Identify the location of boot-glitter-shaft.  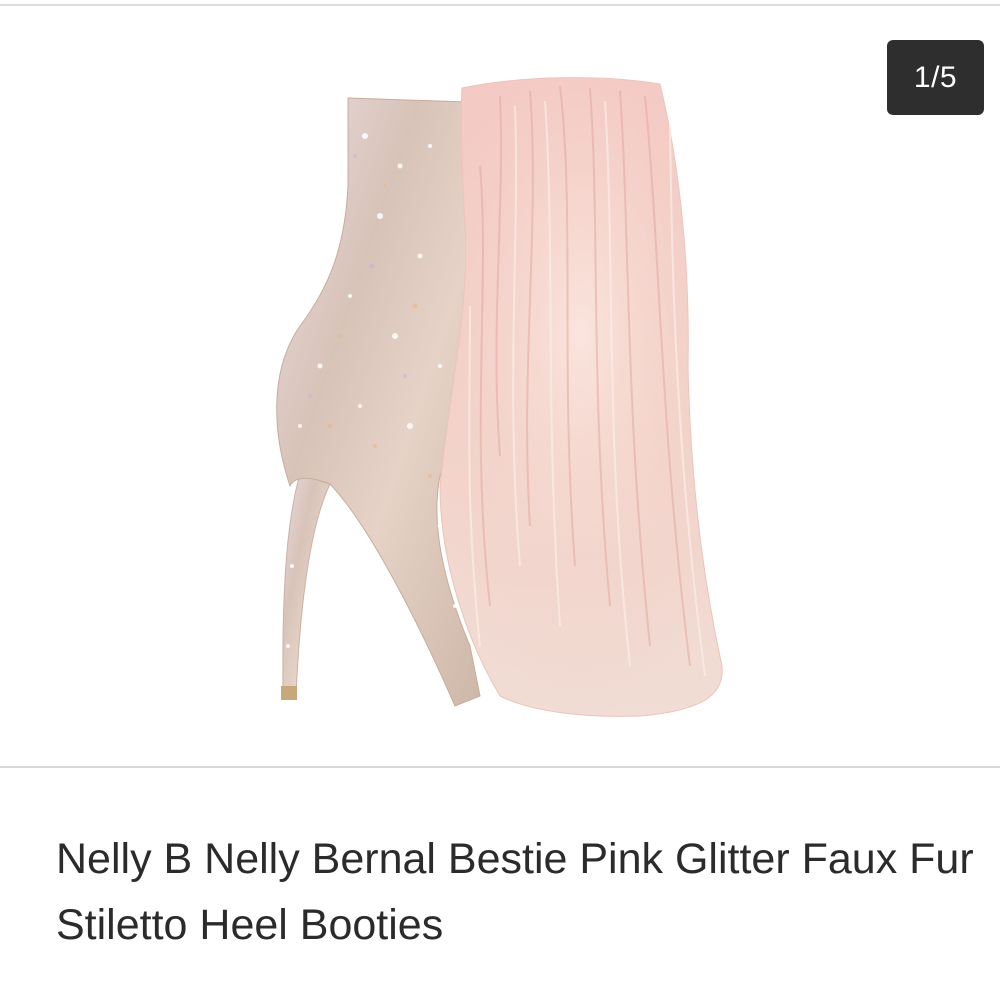
(378, 402).